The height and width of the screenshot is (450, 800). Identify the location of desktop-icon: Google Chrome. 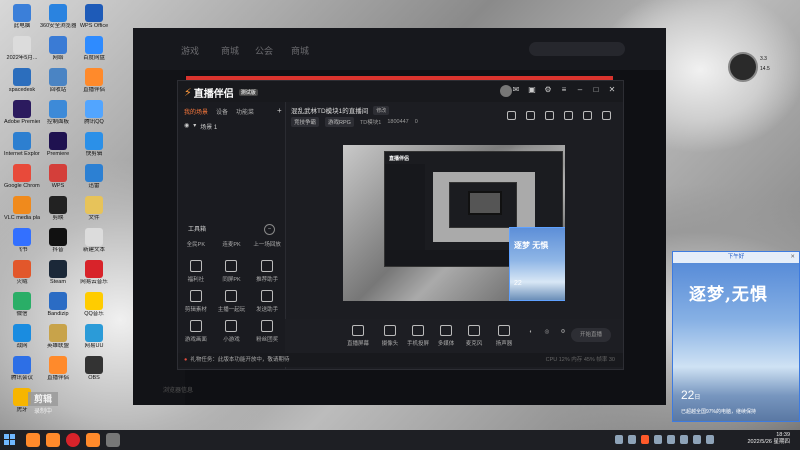
(22, 176).